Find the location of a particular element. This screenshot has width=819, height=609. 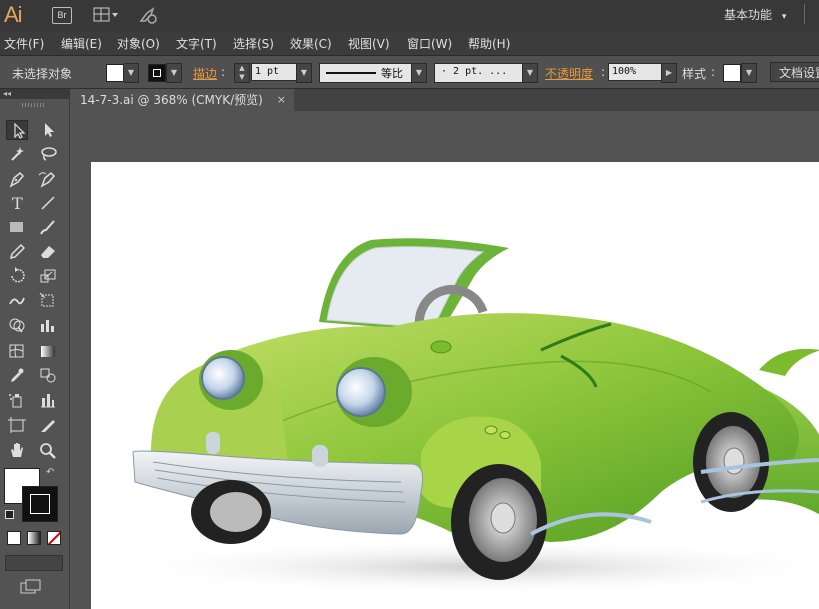

pencil-icon is located at coordinates (17, 251).